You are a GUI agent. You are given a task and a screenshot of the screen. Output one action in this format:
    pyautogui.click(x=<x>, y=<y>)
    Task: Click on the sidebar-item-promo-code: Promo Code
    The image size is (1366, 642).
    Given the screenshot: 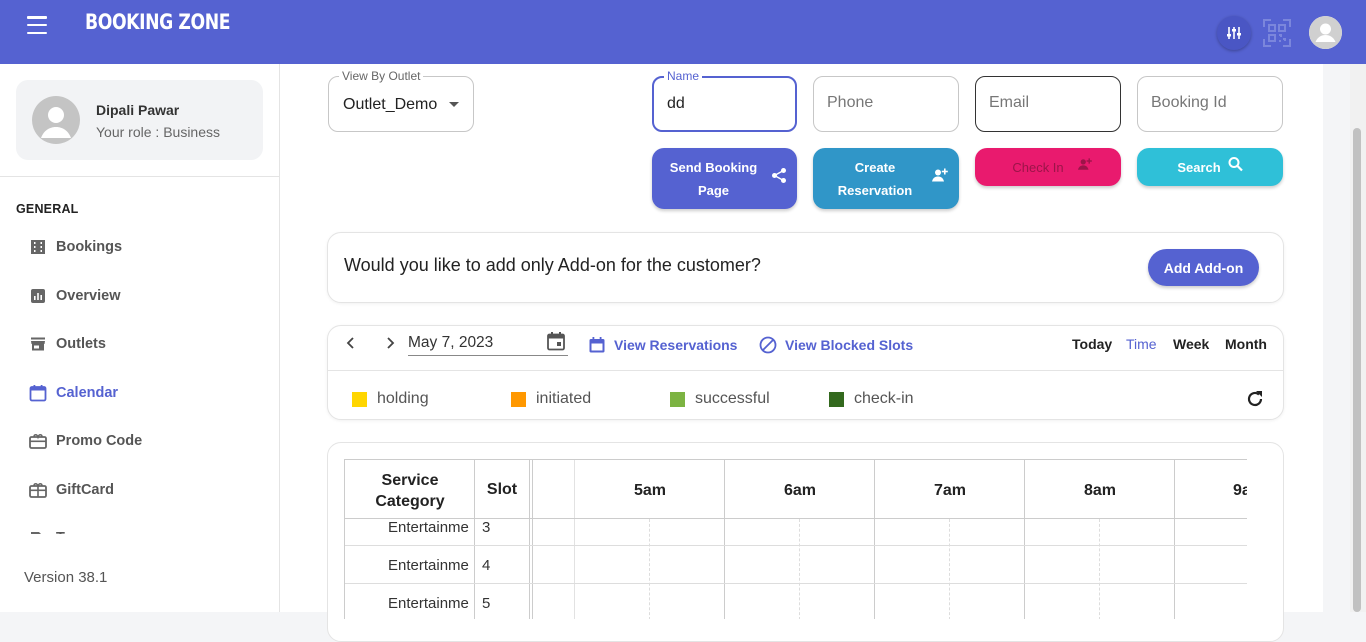 What is the action you would take?
    pyautogui.click(x=85, y=441)
    